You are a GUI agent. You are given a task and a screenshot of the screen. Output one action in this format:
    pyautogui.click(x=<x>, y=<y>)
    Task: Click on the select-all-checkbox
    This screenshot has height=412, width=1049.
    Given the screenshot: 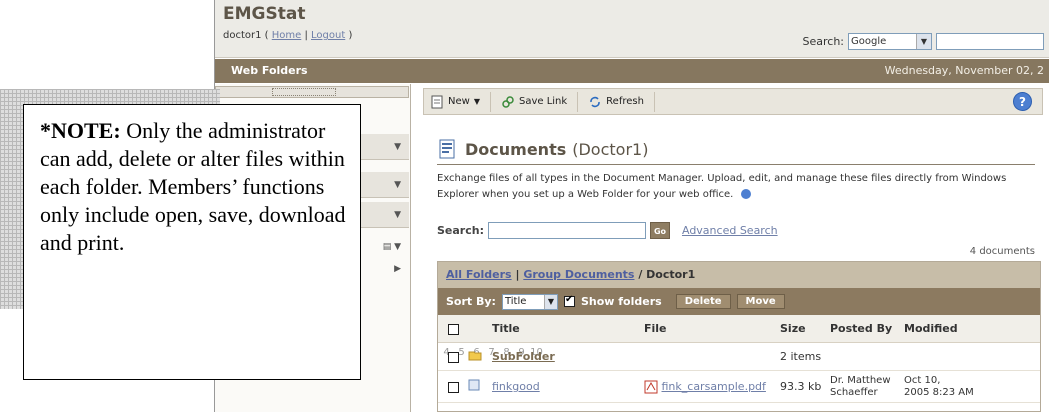 What is the action you would take?
    pyautogui.click(x=453, y=329)
    